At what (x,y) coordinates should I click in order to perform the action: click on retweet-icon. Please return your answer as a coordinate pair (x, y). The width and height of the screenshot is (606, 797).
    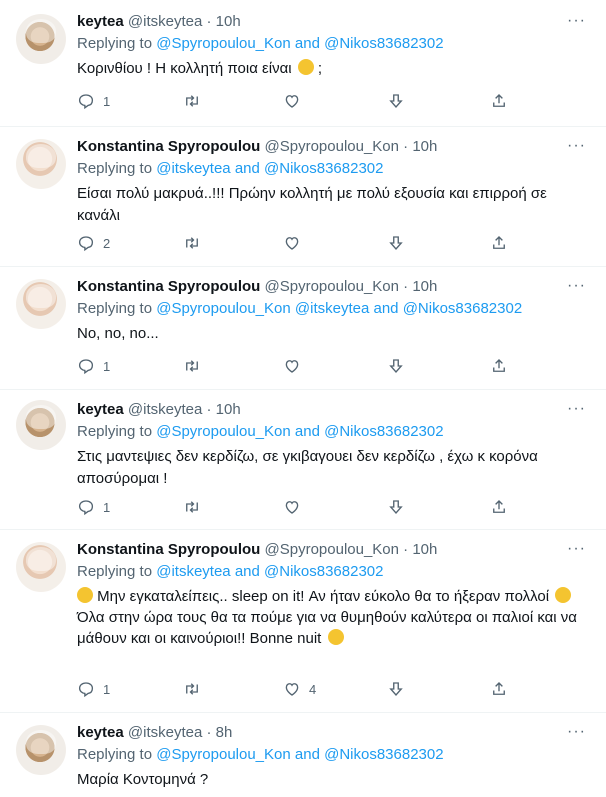
    Looking at the image, I should click on (192, 366).